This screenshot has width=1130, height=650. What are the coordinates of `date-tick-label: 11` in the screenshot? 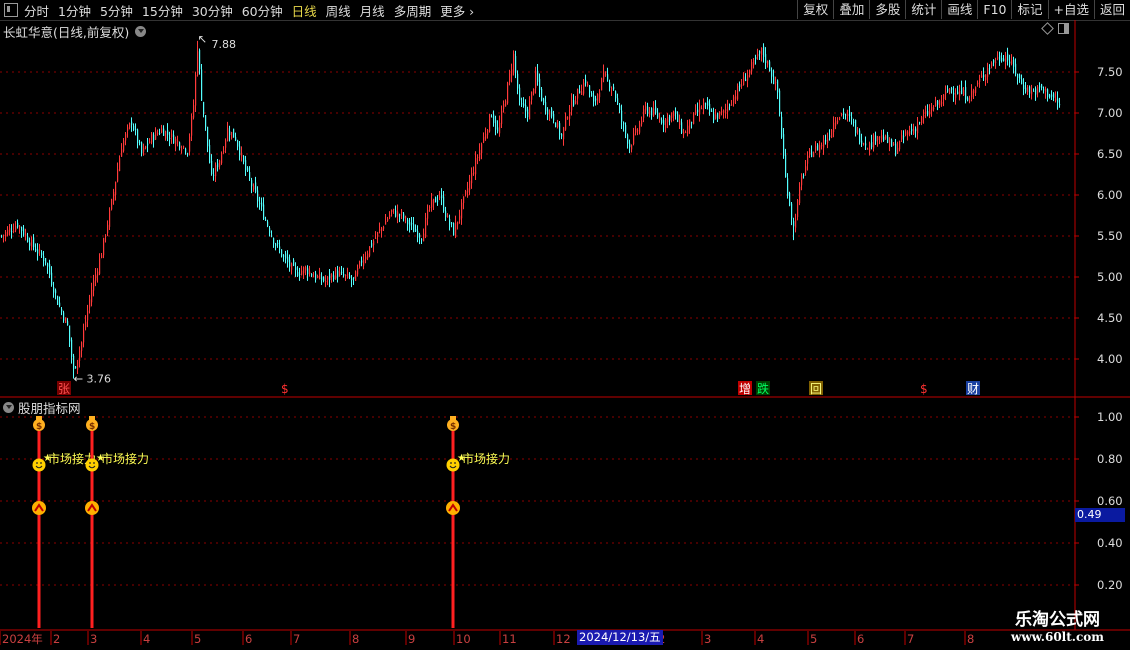 It's located at (509, 639).